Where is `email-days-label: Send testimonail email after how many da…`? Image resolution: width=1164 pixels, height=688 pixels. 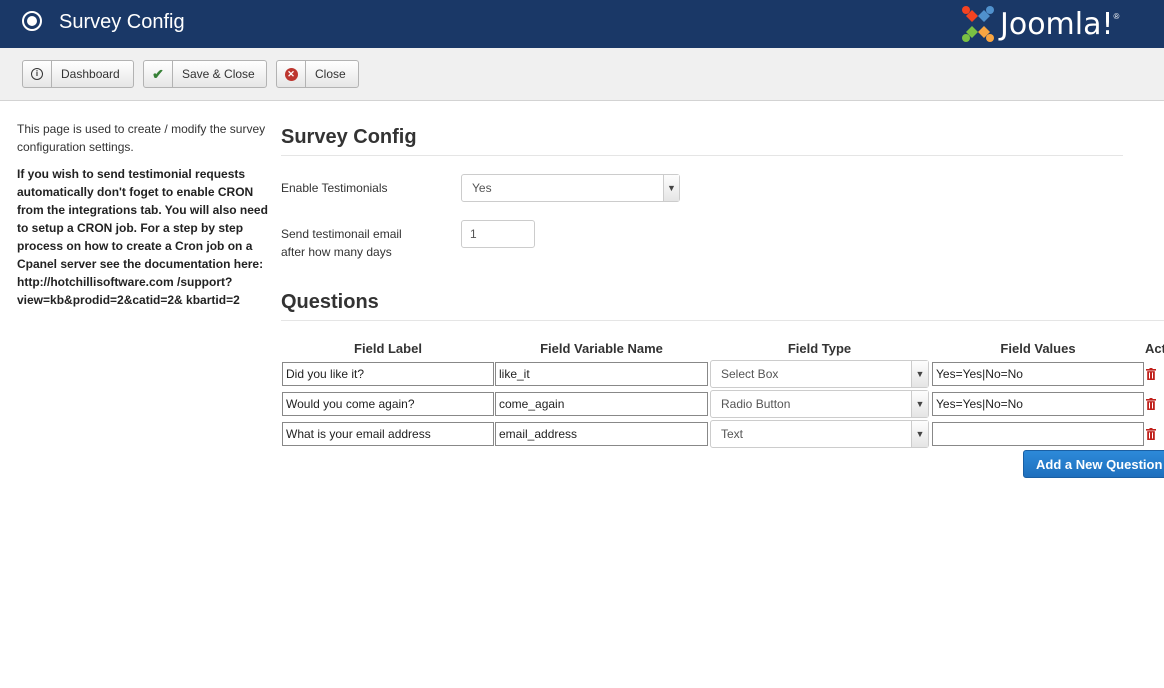
email-days-label: Send testimonail email after how many da… is located at coordinates (341, 243).